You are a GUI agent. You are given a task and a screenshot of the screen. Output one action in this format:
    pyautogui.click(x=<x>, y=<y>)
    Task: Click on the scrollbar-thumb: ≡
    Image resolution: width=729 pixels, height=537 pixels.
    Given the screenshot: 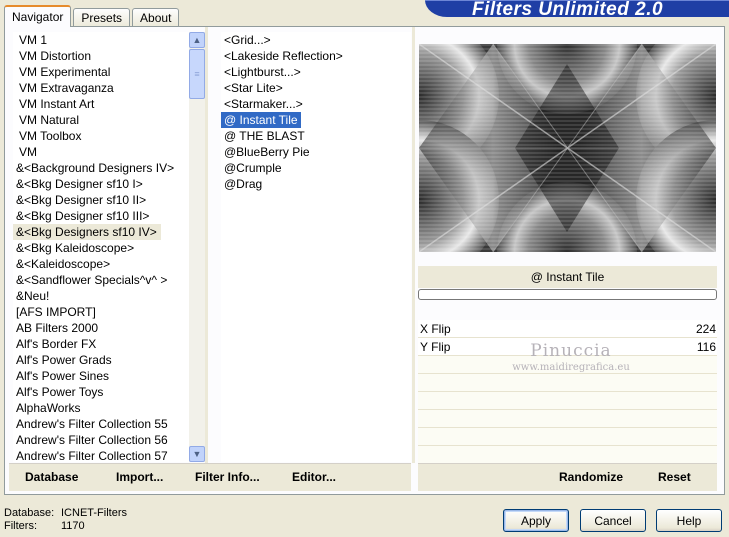 What is the action you would take?
    pyautogui.click(x=197, y=74)
    